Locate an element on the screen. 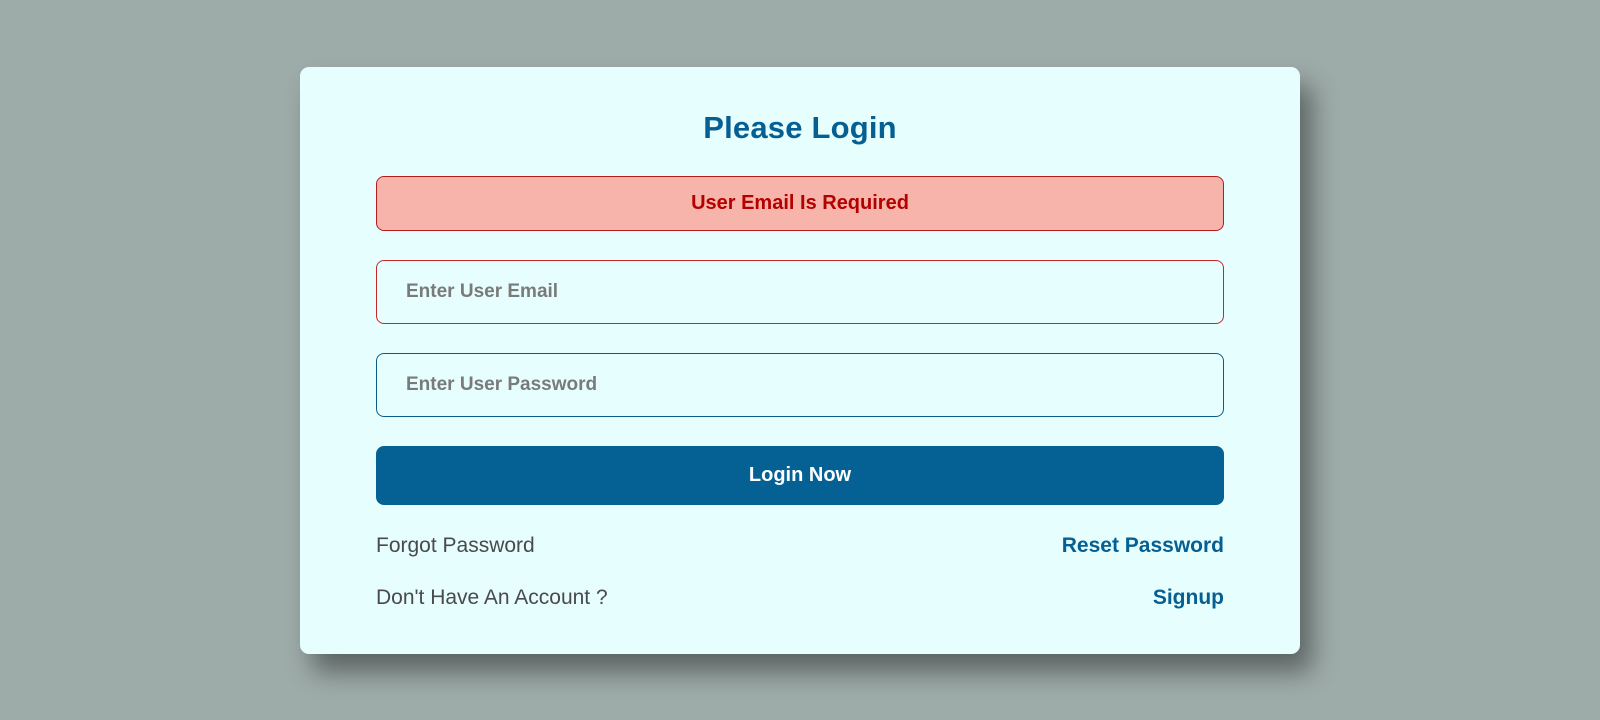 Image resolution: width=1600 pixels, height=720 pixels. signup-row: Don't Have An Account ? Signup is located at coordinates (800, 598).